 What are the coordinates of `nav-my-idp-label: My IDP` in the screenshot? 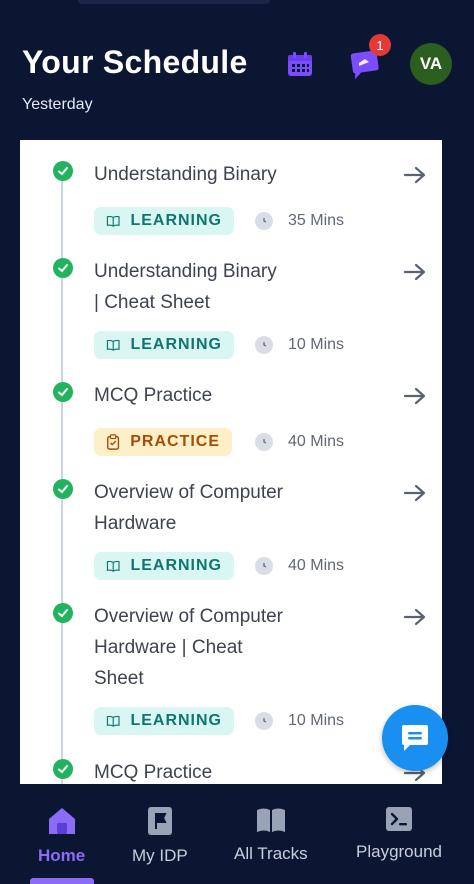 It's located at (160, 855).